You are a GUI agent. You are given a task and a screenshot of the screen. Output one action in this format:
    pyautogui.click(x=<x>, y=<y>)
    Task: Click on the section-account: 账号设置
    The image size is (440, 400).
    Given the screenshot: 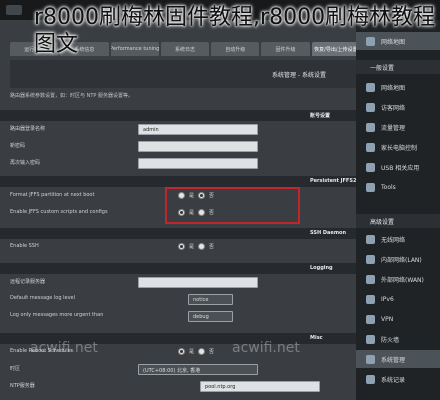 What is the action you would take?
    pyautogui.click(x=180, y=115)
    